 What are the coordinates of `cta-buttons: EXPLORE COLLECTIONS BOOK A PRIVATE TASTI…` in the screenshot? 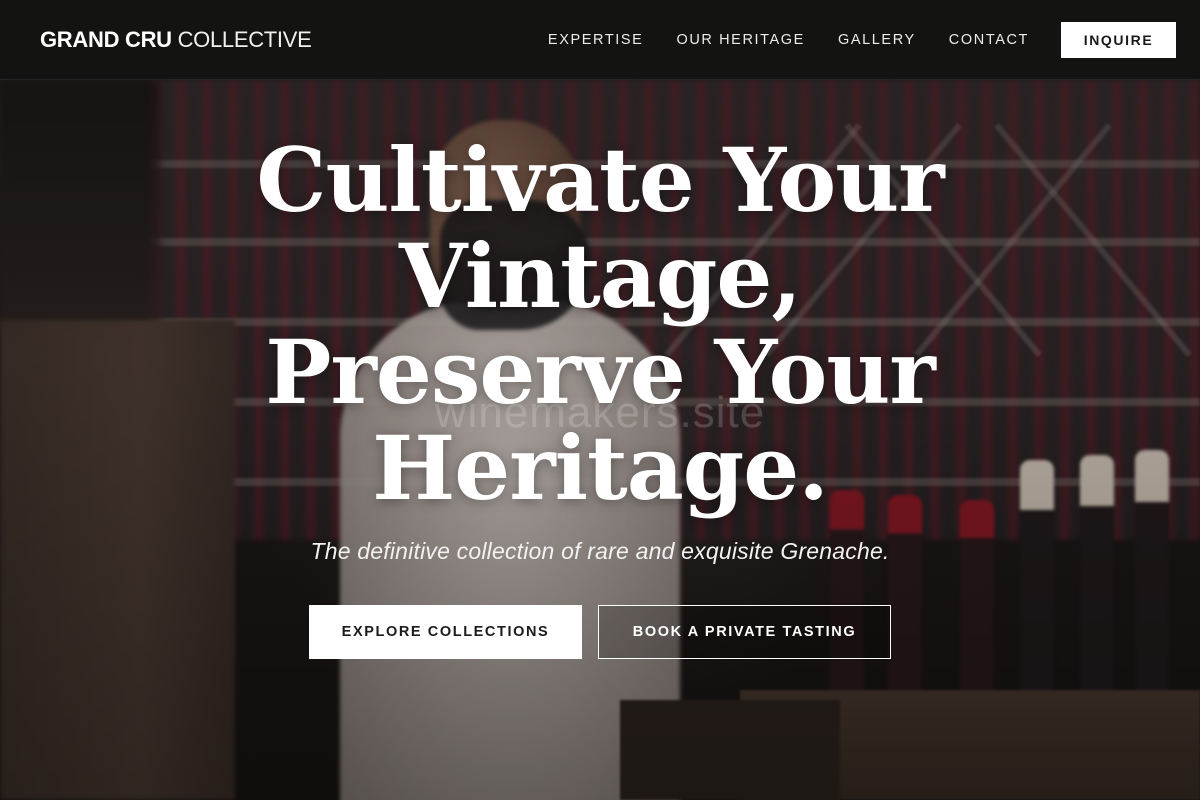 It's located at (600, 632).